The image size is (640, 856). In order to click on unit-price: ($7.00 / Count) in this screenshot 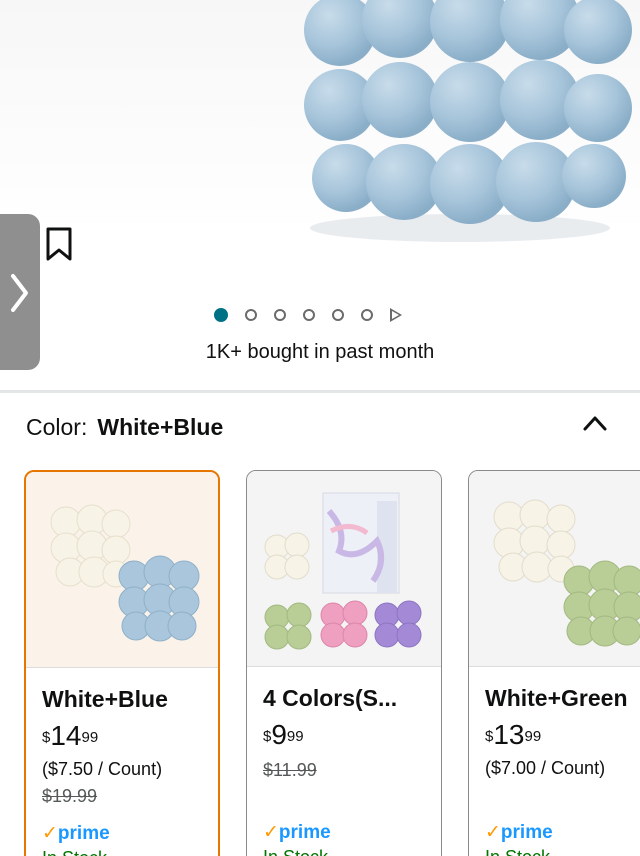, I will do `click(545, 768)`.